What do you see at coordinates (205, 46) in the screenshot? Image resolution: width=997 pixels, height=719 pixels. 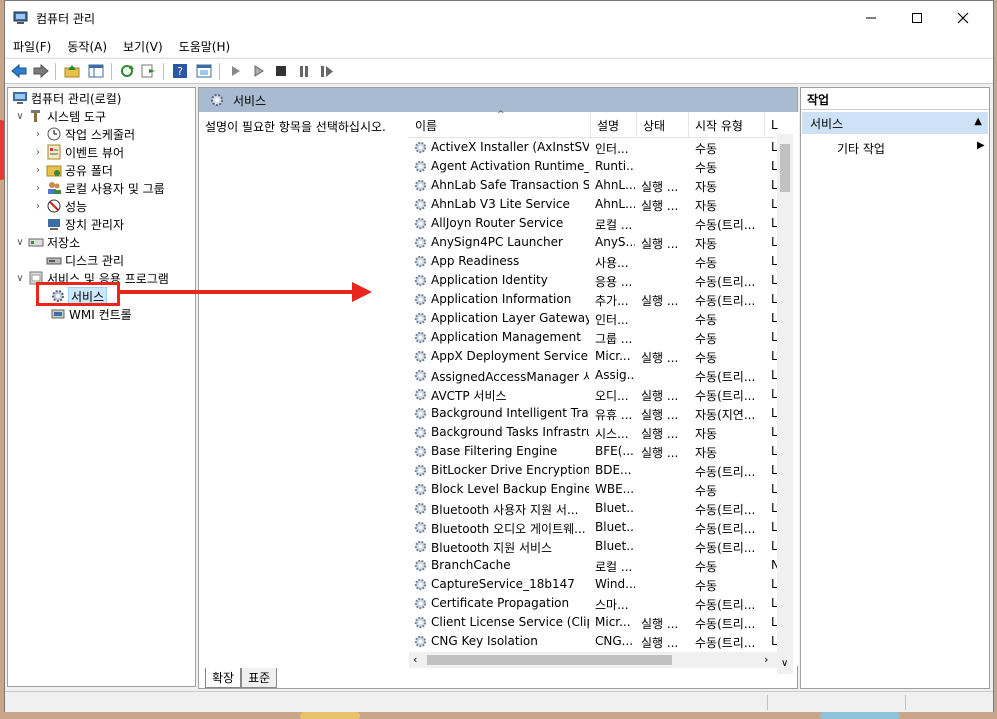 I see `menu-help: 도움말(H)` at bounding box center [205, 46].